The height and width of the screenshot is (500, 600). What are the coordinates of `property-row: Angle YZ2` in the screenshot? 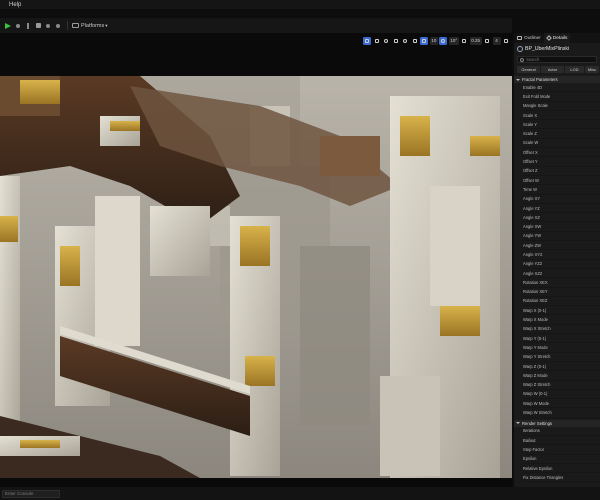 It's located at (561, 264).